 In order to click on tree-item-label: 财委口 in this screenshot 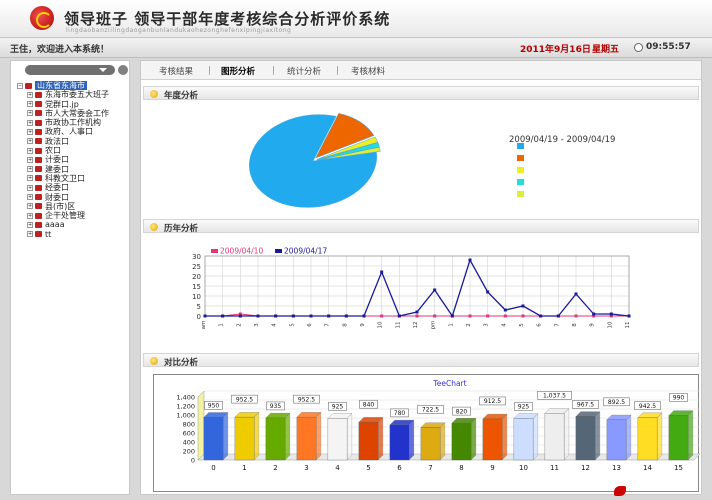, I will do `click(57, 197)`.